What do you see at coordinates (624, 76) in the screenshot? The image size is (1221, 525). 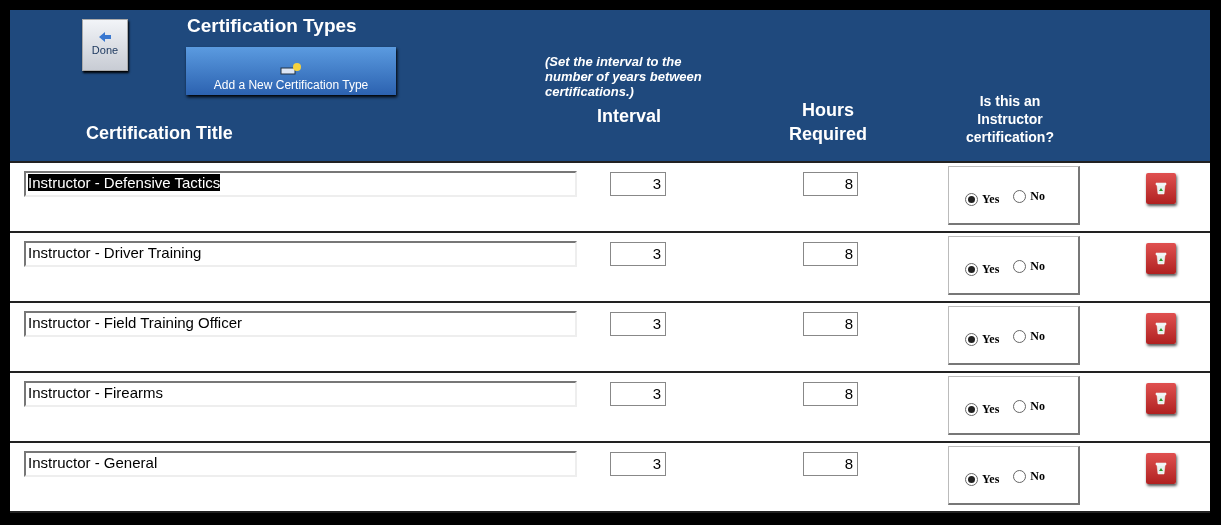 I see `interval-hint: (Set the interval to the number of years between certifications.)` at bounding box center [624, 76].